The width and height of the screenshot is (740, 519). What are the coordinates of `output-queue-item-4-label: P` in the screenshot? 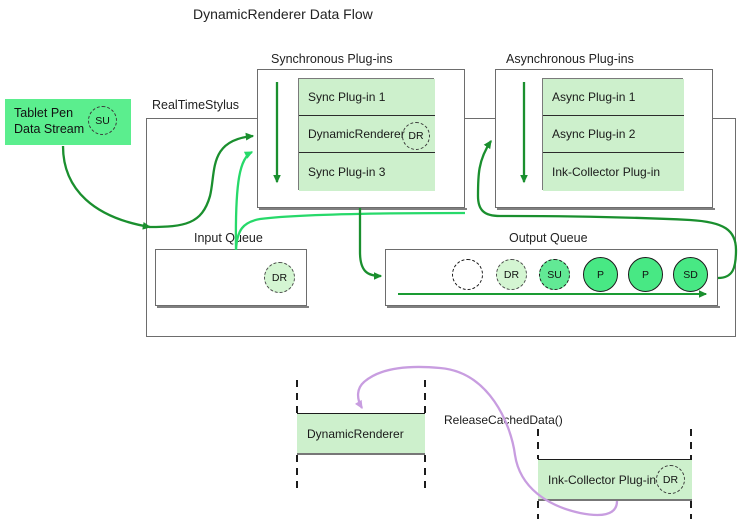 It's located at (645, 274).